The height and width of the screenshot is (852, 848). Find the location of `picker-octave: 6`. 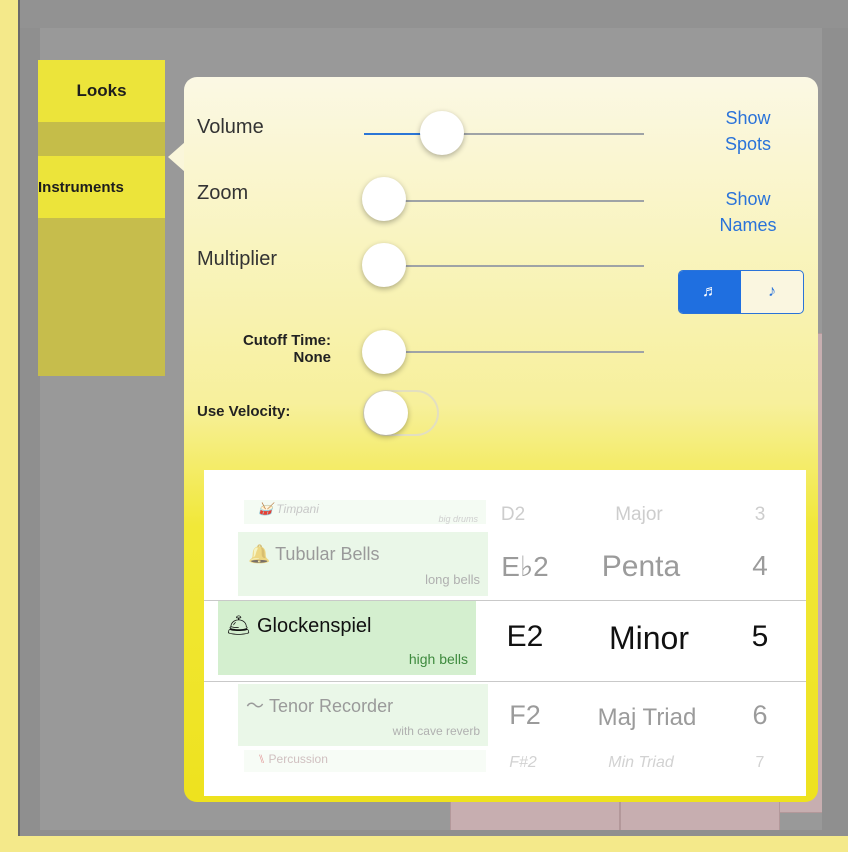

picker-octave: 6 is located at coordinates (760, 715).